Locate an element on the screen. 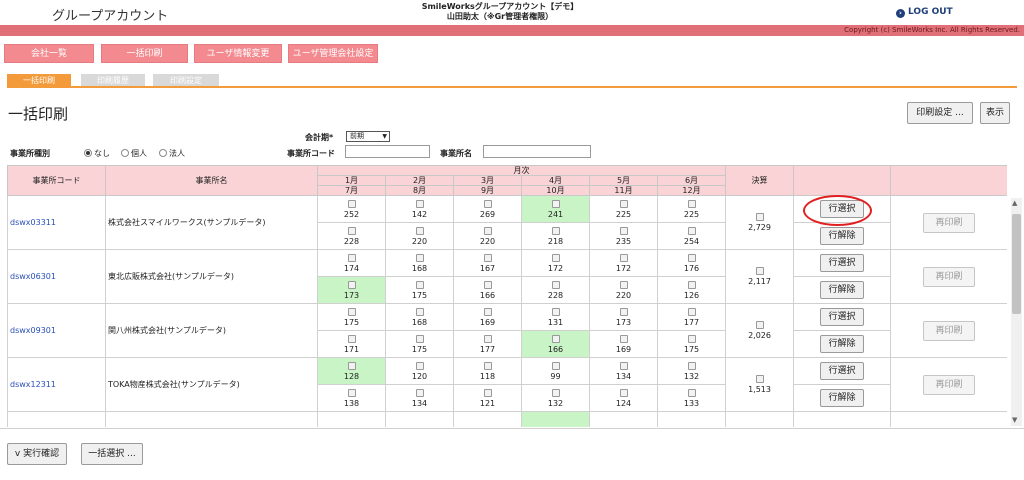 The height and width of the screenshot is (480, 1024). month-cell: 133 is located at coordinates (691, 398).